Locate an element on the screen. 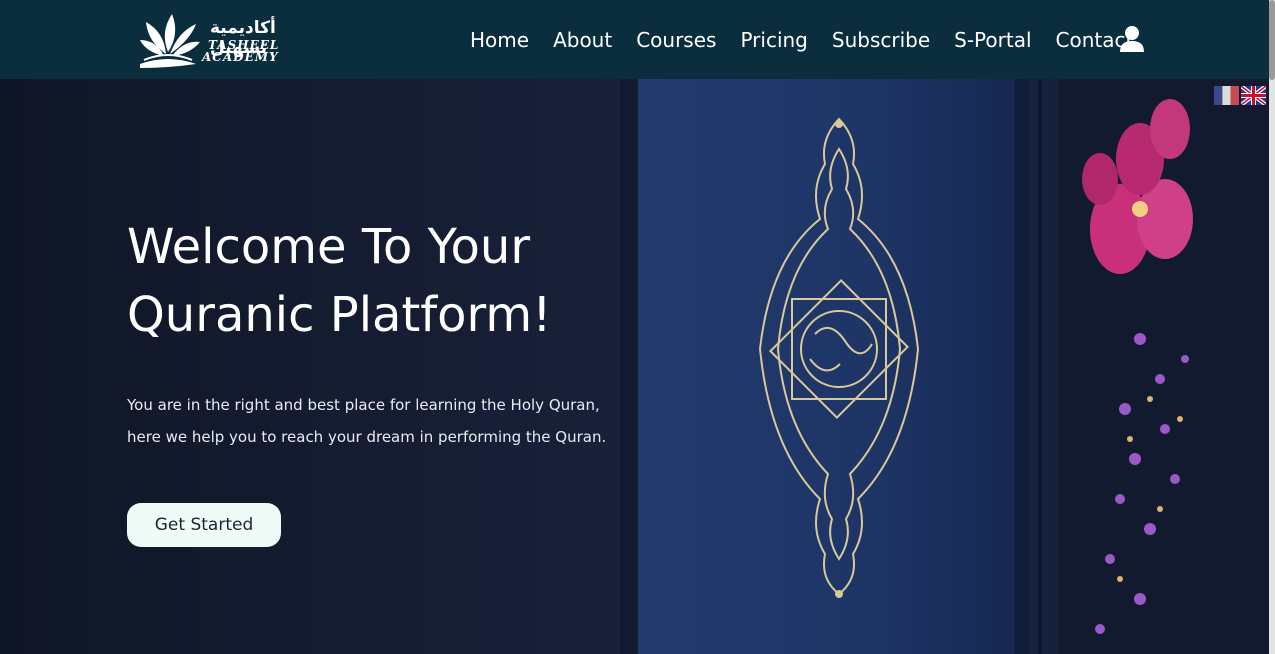  language-switcher is located at coordinates (1240, 95).